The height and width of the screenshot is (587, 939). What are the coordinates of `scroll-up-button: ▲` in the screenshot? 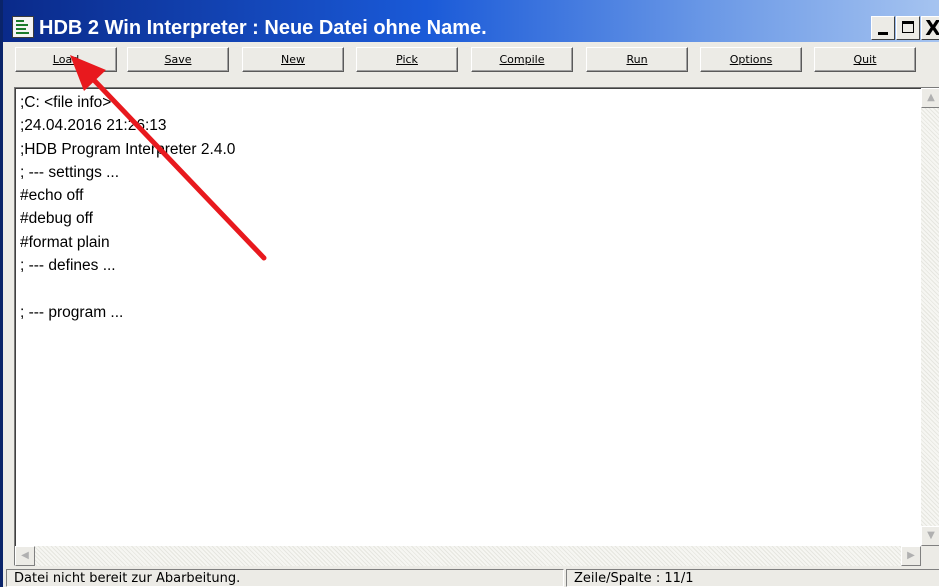 It's located at (930, 98).